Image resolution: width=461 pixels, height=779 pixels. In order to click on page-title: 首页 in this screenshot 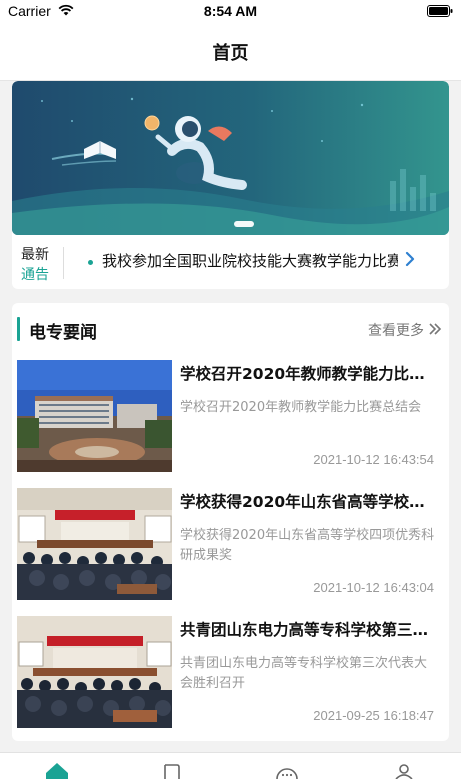, I will do `click(230, 53)`.